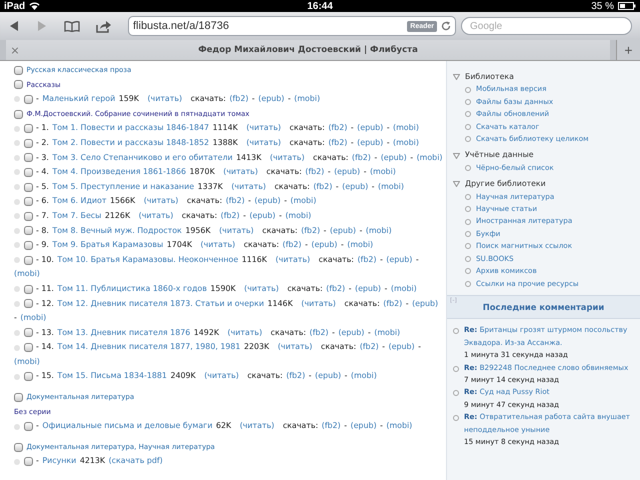 The height and width of the screenshot is (480, 640). I want to click on search-field: Google, so click(546, 26).